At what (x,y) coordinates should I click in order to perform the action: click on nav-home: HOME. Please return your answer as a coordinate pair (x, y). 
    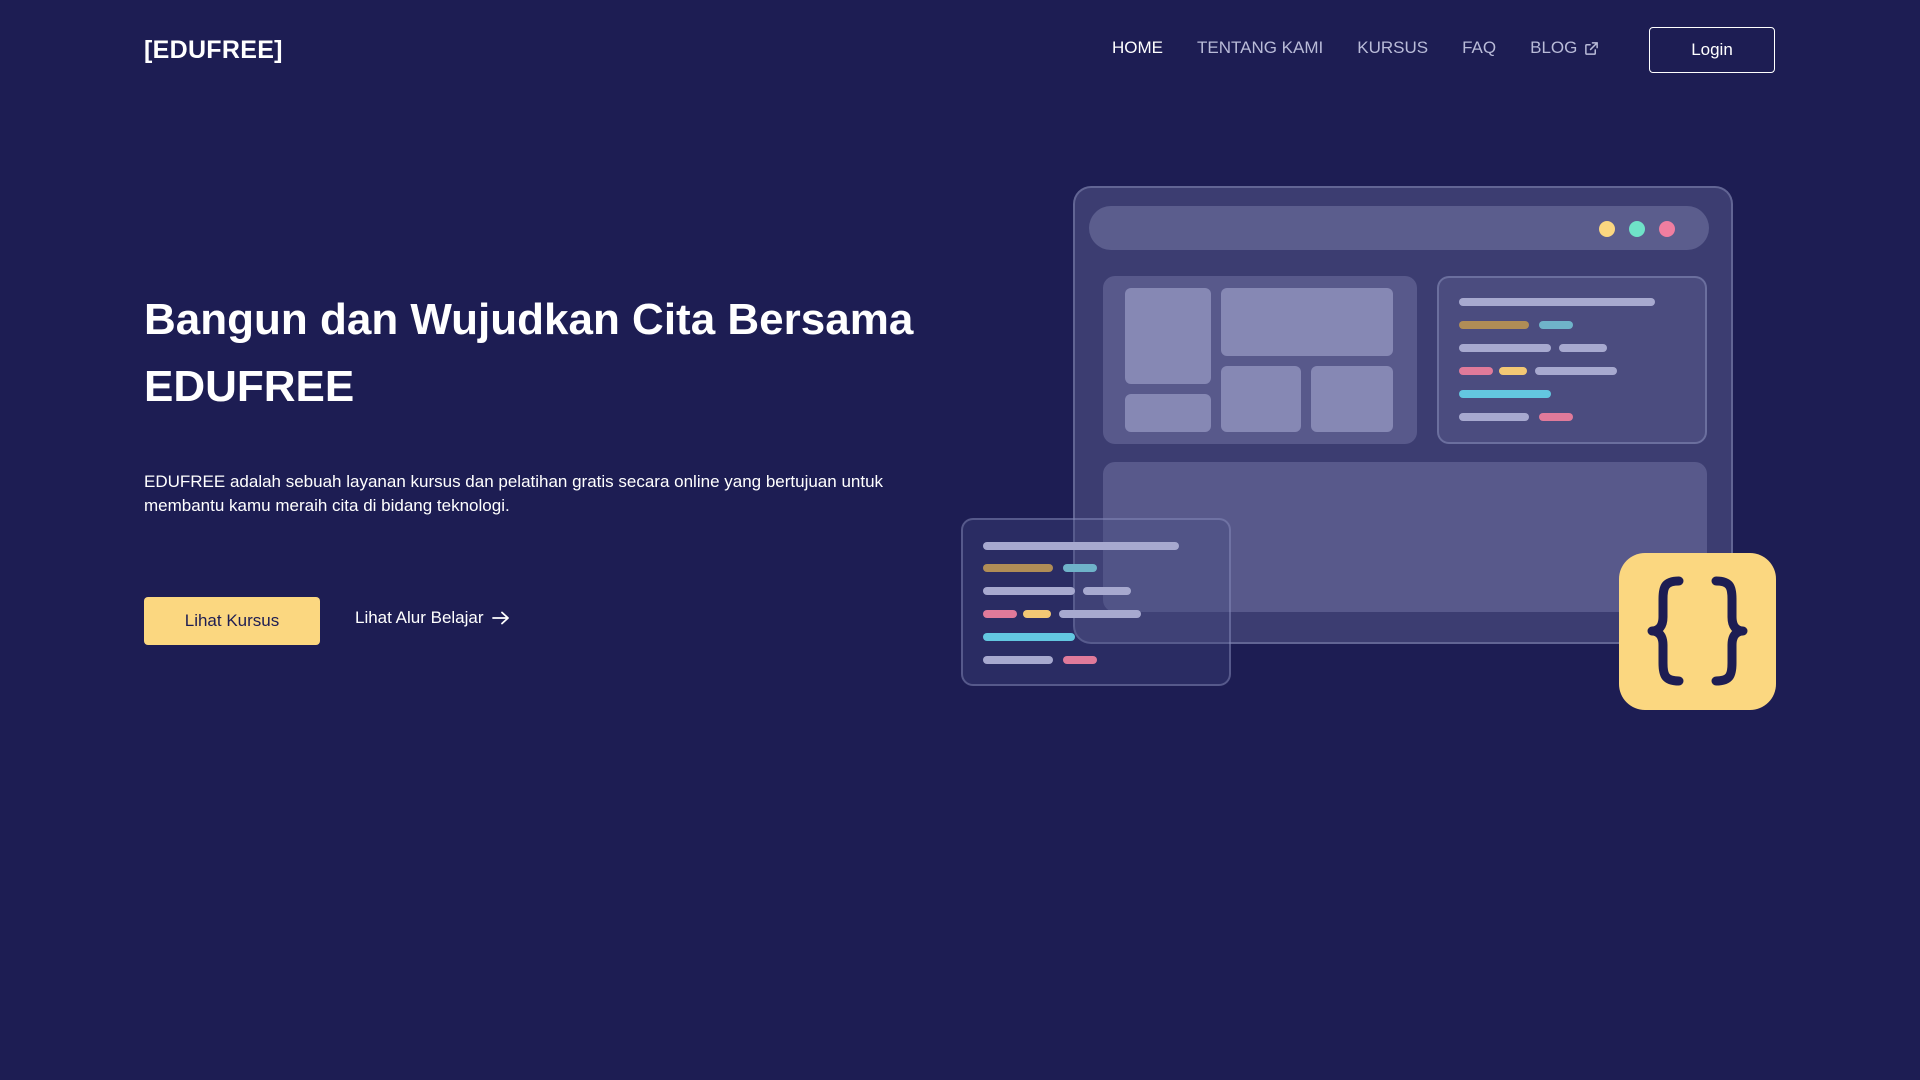
    Looking at the image, I should click on (1137, 48).